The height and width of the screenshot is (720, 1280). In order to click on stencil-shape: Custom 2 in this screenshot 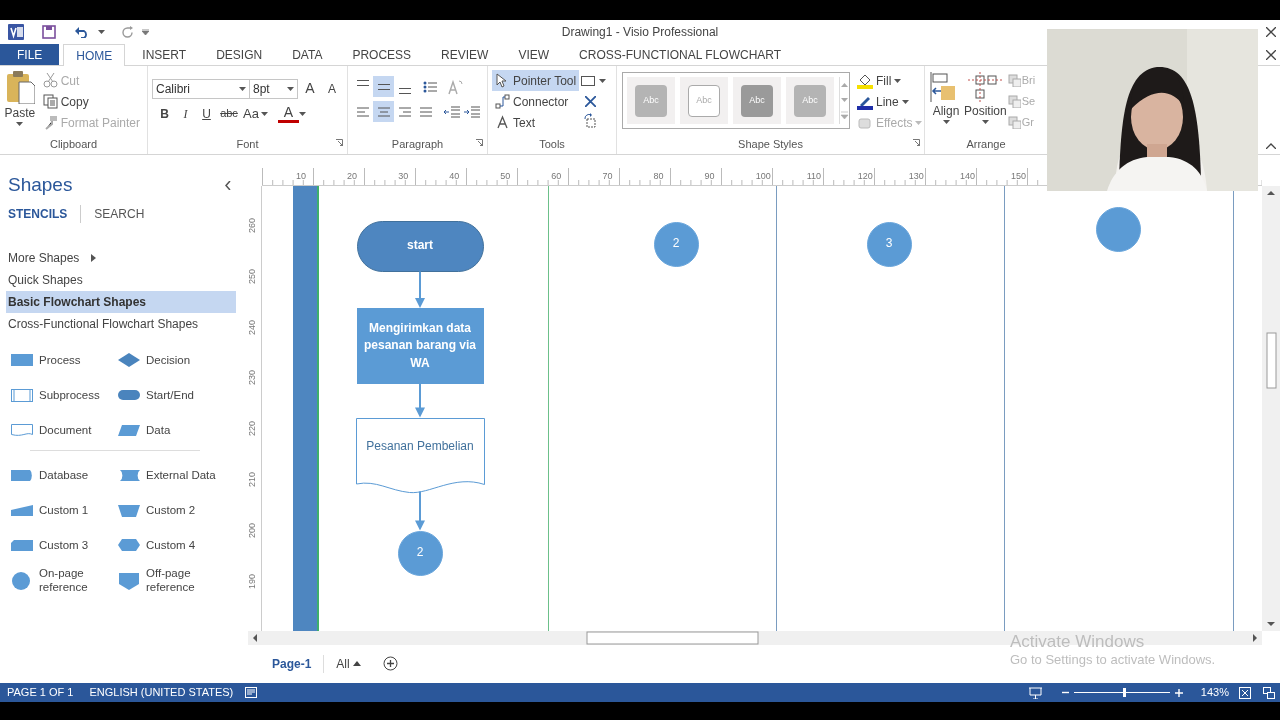, I will do `click(172, 510)`.